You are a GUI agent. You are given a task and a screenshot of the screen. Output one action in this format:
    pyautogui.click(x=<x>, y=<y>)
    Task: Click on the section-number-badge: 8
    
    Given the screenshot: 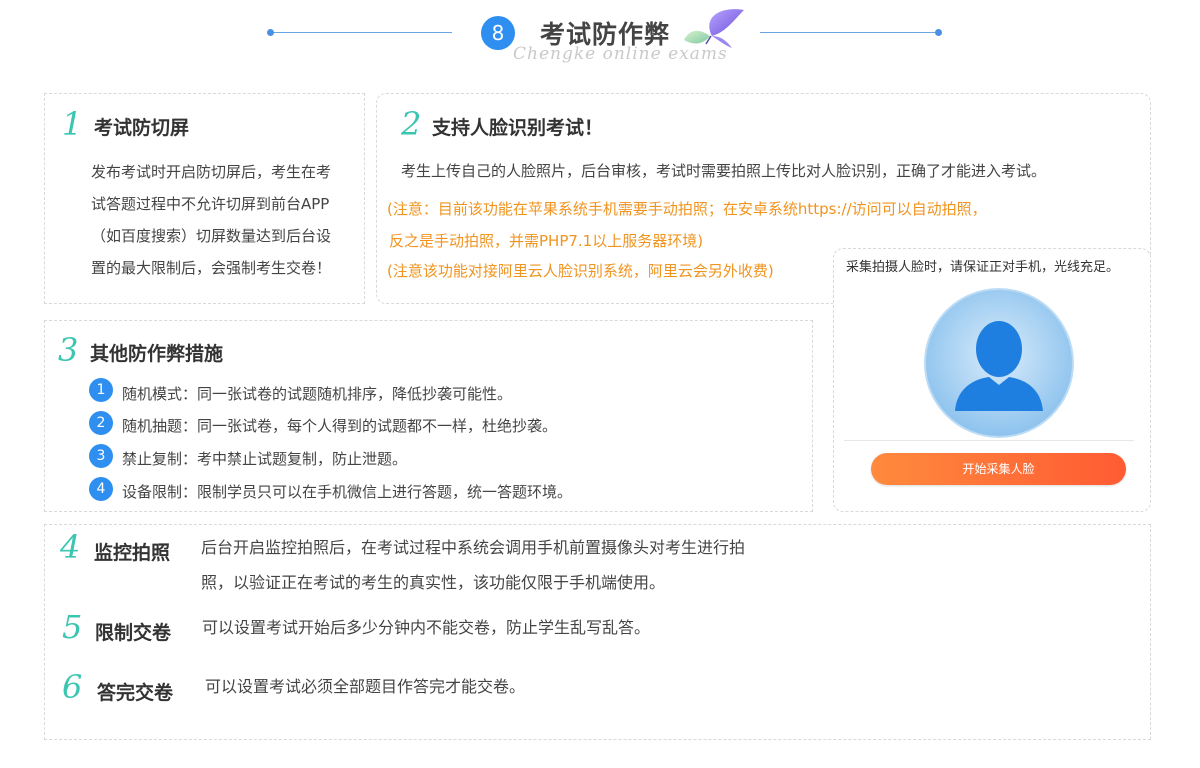 What is the action you would take?
    pyautogui.click(x=498, y=33)
    